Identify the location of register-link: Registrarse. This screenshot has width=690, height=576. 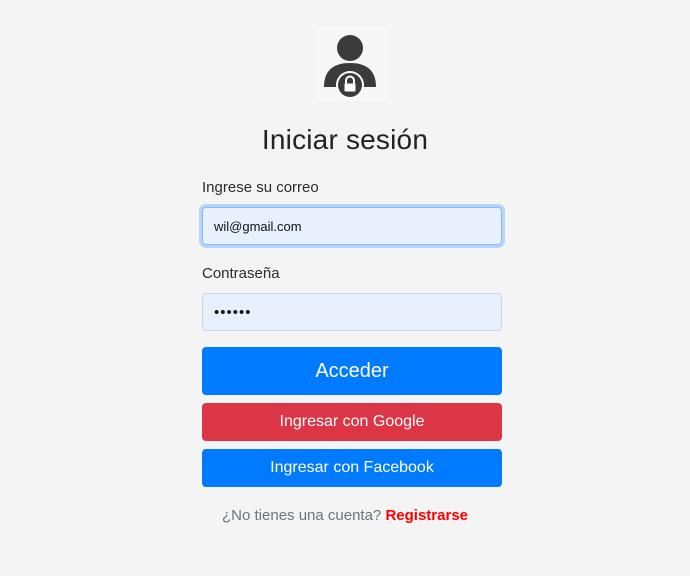
(426, 515).